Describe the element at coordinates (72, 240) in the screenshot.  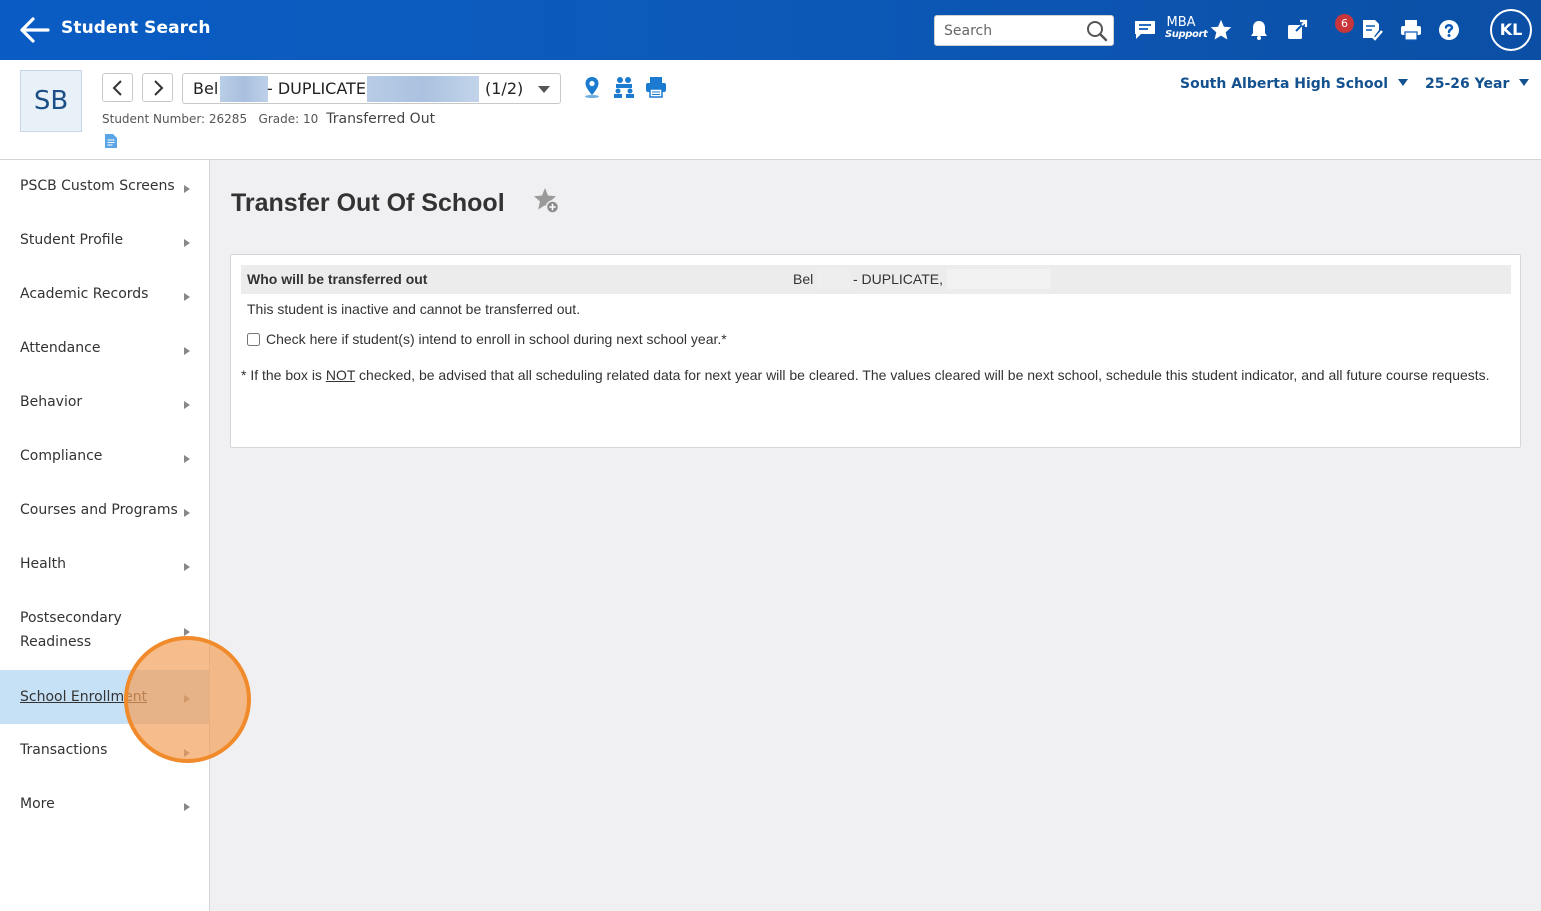
I see `sidebar-item-label: Student Profile` at that location.